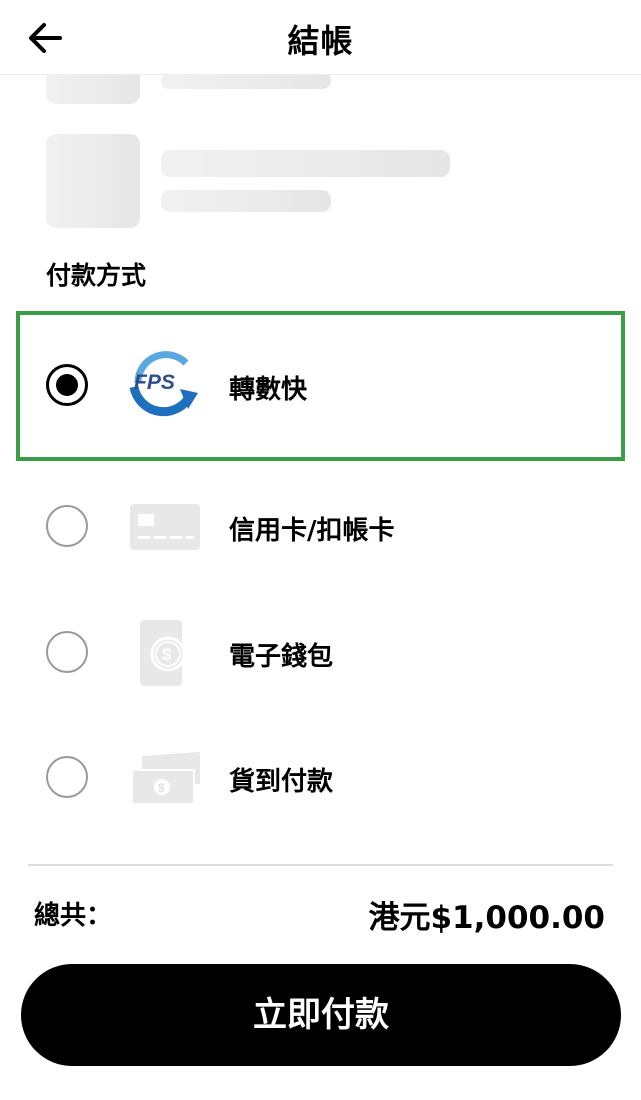 This screenshot has width=641, height=1100. What do you see at coordinates (67, 385) in the screenshot?
I see `radio-fps` at bounding box center [67, 385].